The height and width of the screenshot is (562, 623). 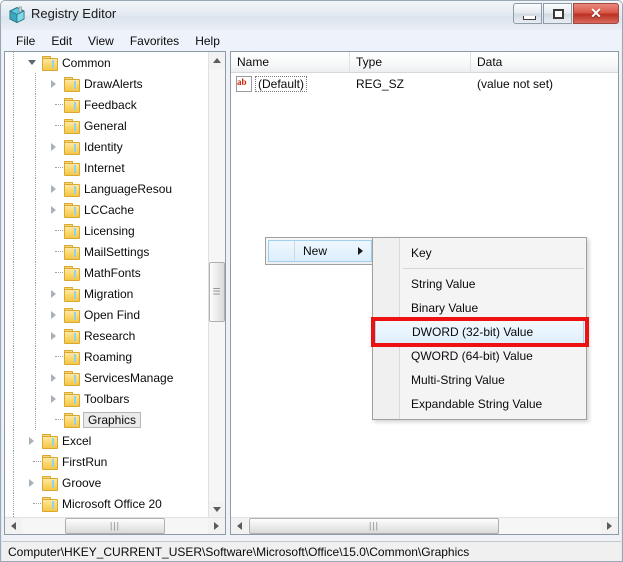 What do you see at coordinates (320, 251) in the screenshot?
I see `context-menu-item-new: New` at bounding box center [320, 251].